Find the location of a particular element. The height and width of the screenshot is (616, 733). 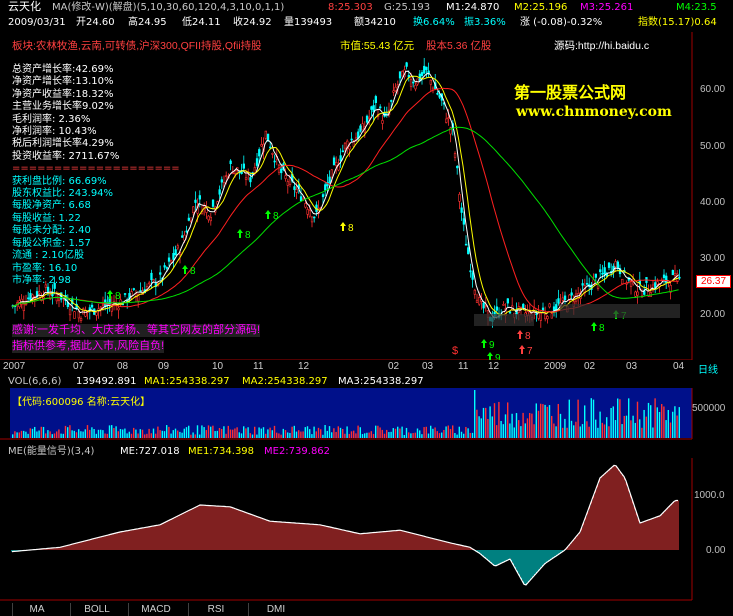

fund-item: 投资收益率: 2711.67% is located at coordinates (66, 156).